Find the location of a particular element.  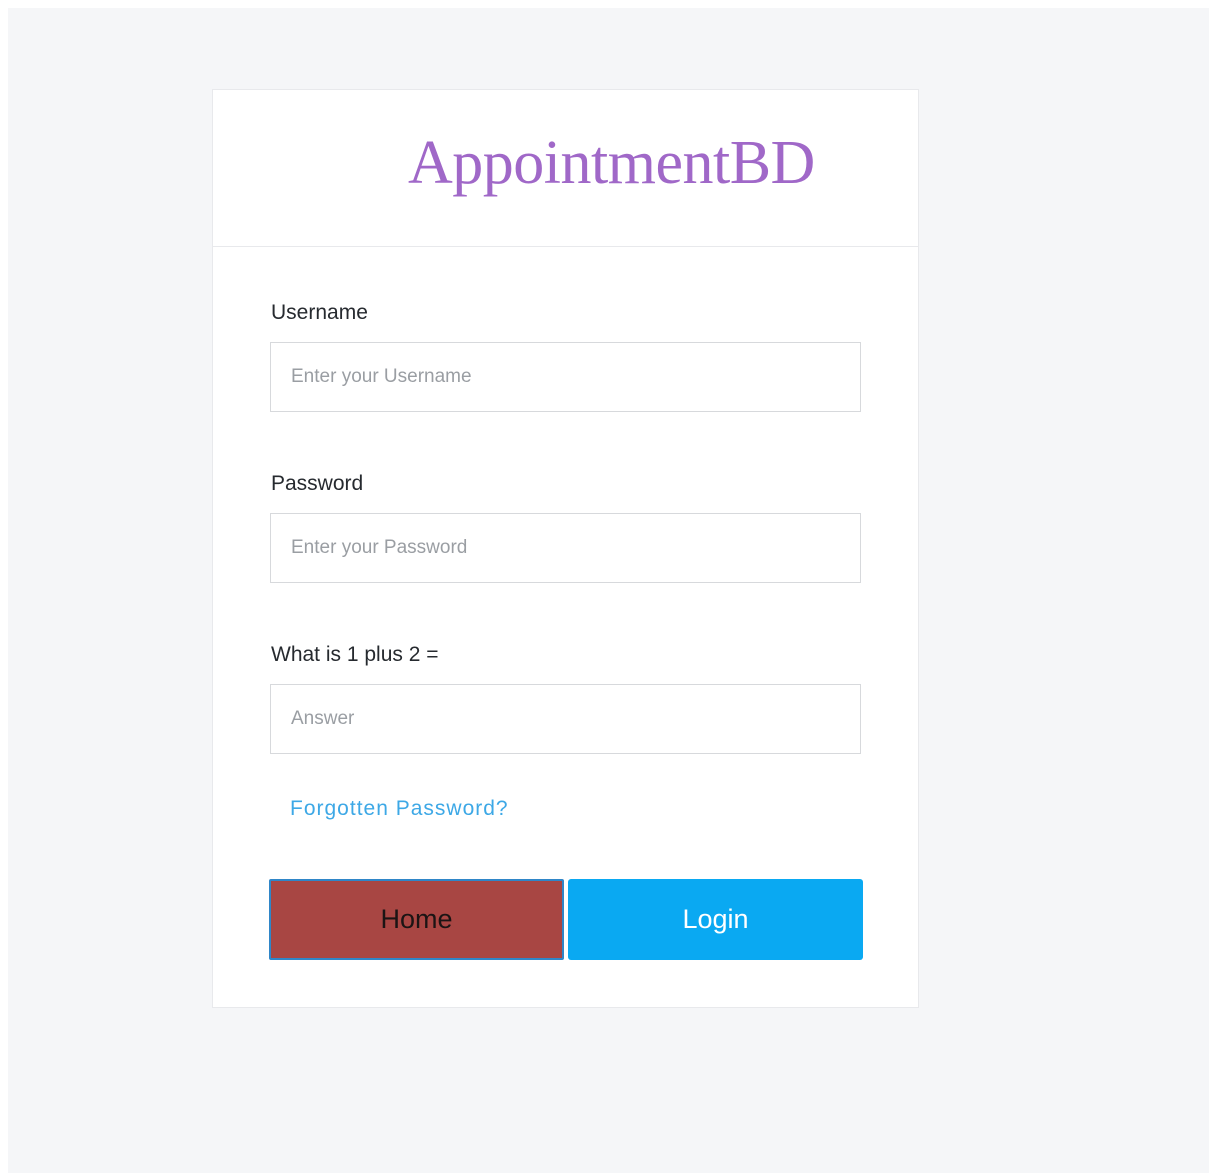

brand-logo: AppointmentBD is located at coordinates (611, 163).